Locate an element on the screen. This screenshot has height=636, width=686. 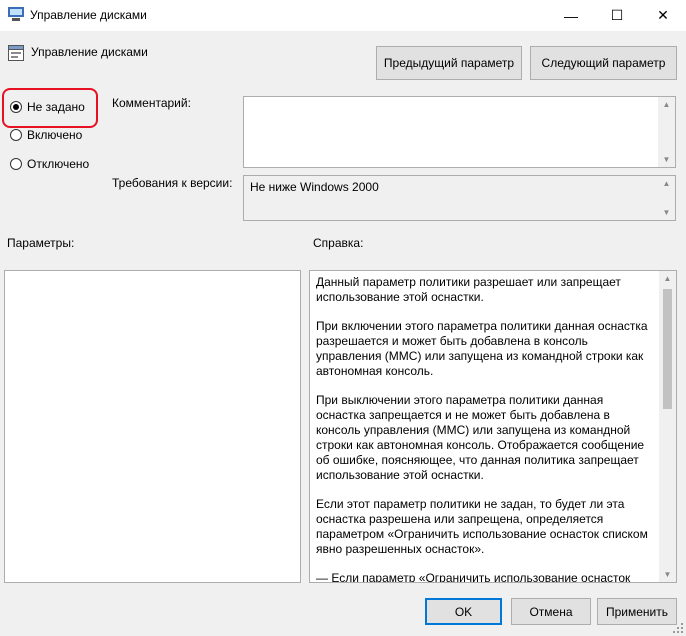
ok-label: OK is located at coordinates (463, 611).